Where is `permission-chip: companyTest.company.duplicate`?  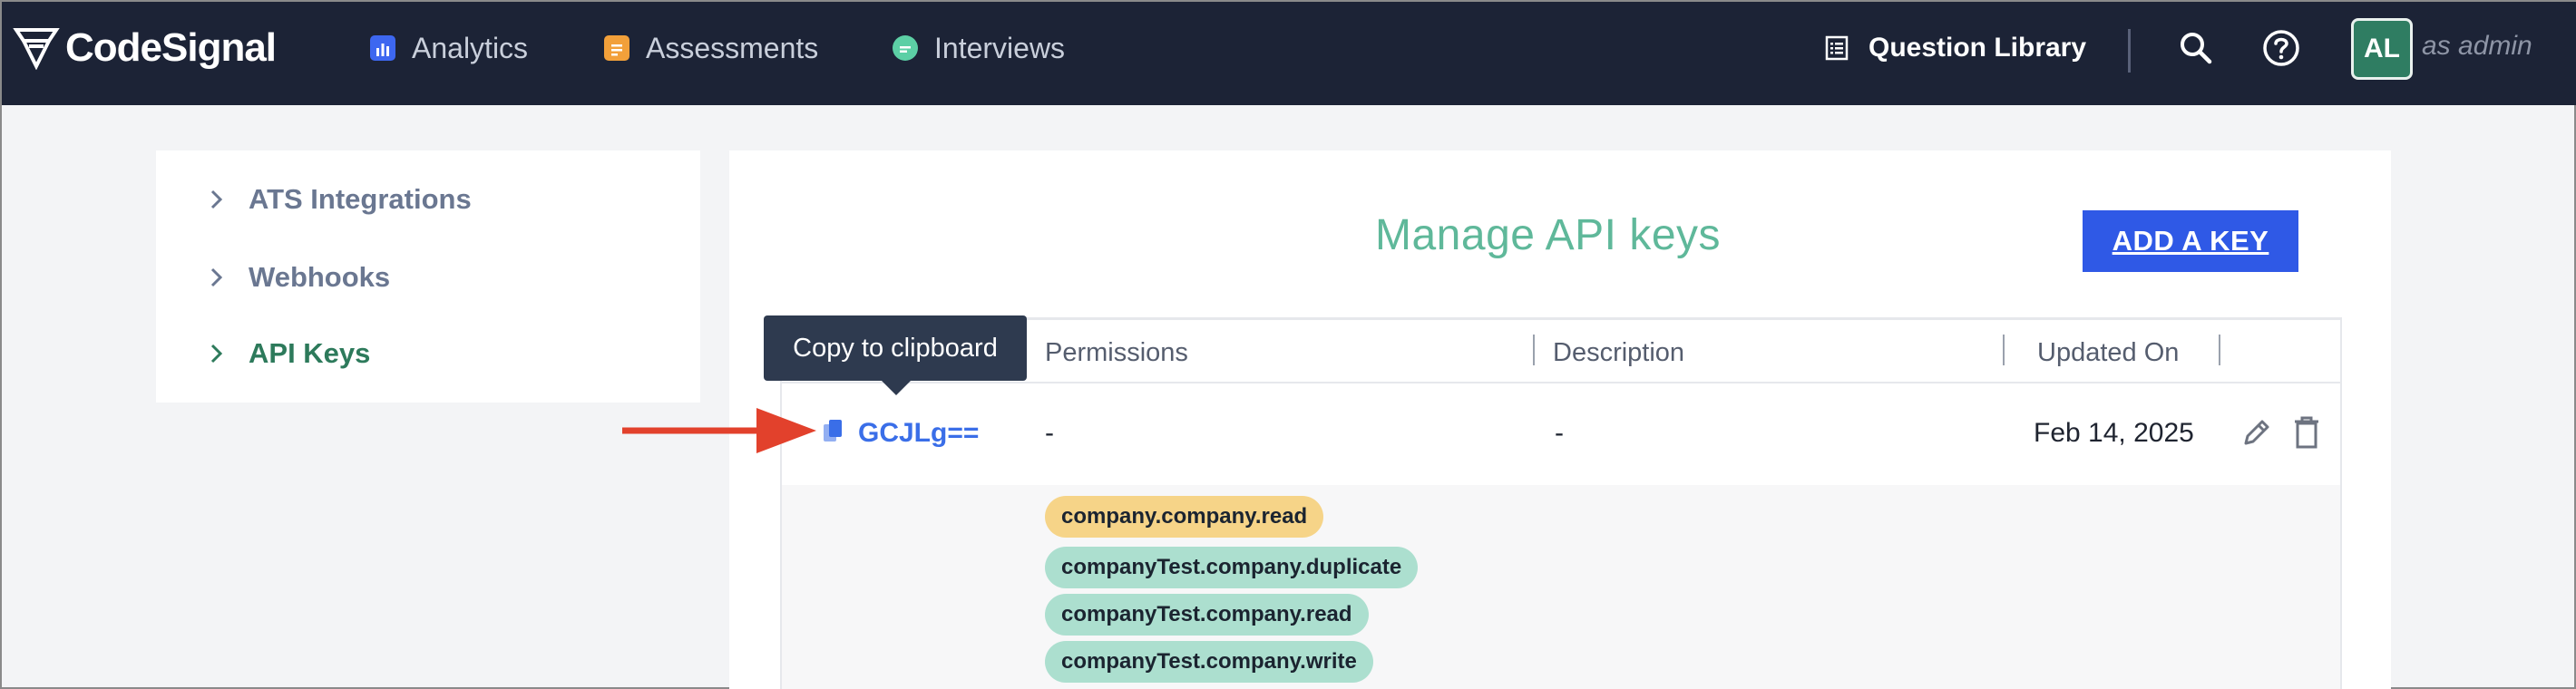
permission-chip: companyTest.company.duplicate is located at coordinates (1232, 567).